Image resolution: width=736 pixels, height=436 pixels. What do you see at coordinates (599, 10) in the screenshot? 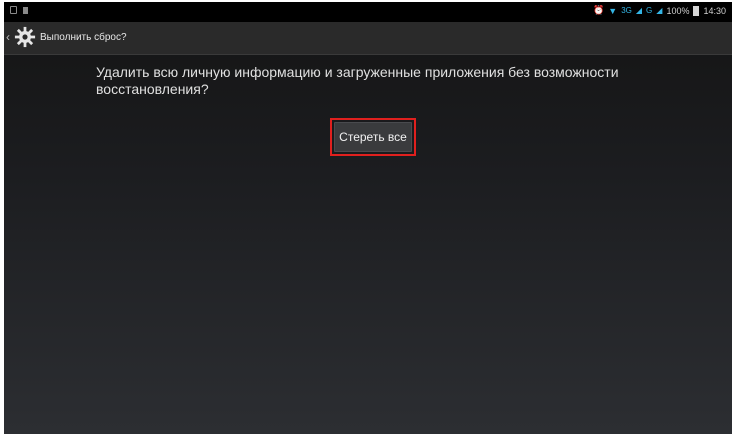
I see `alarm-icon: ⏰` at bounding box center [599, 10].